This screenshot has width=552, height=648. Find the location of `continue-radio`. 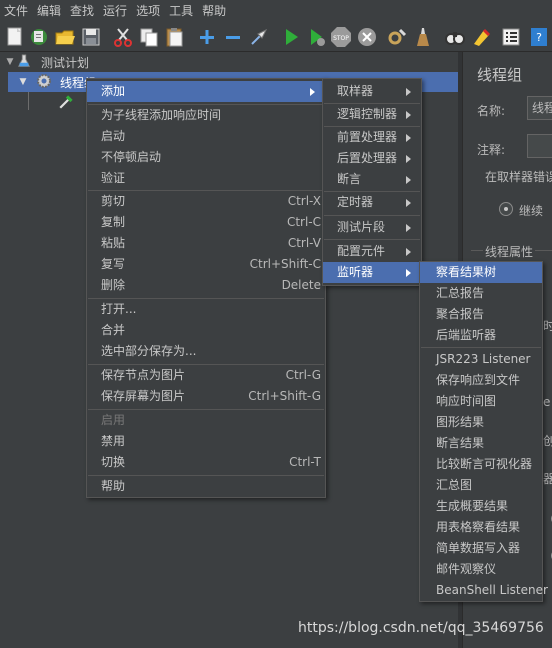

continue-radio is located at coordinates (506, 209).